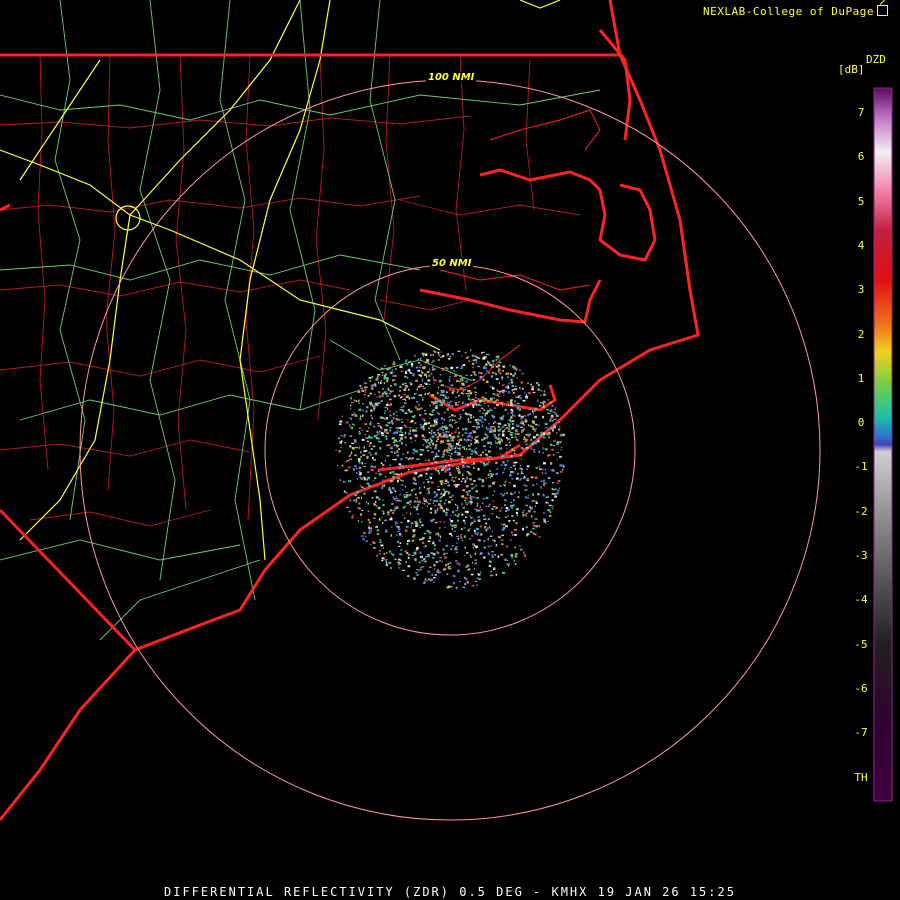  What do you see at coordinates (520, 250) in the screenshot?
I see `sound-shoreline` at bounding box center [520, 250].